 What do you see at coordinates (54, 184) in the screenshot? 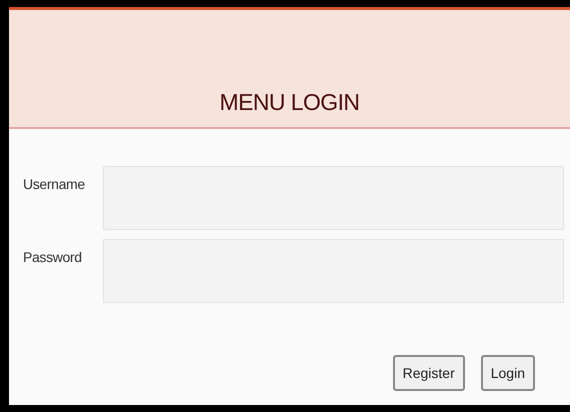
I see `field-label: Username` at bounding box center [54, 184].